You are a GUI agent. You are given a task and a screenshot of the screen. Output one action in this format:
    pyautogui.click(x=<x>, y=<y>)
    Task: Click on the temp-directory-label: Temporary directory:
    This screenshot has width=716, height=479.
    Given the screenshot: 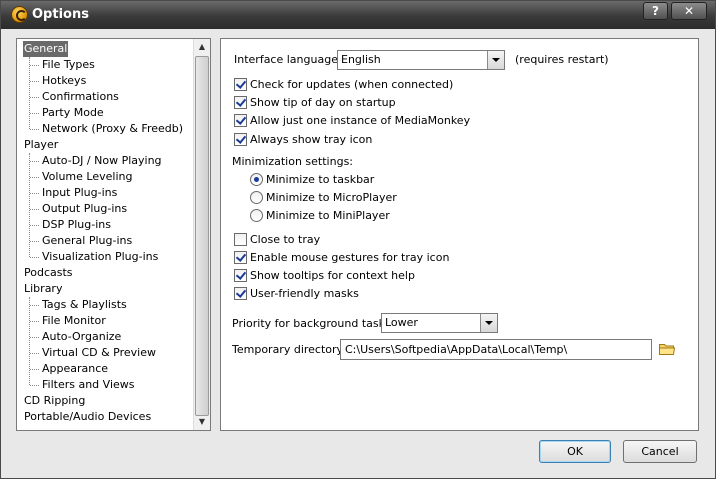 What is the action you would take?
    pyautogui.click(x=289, y=349)
    